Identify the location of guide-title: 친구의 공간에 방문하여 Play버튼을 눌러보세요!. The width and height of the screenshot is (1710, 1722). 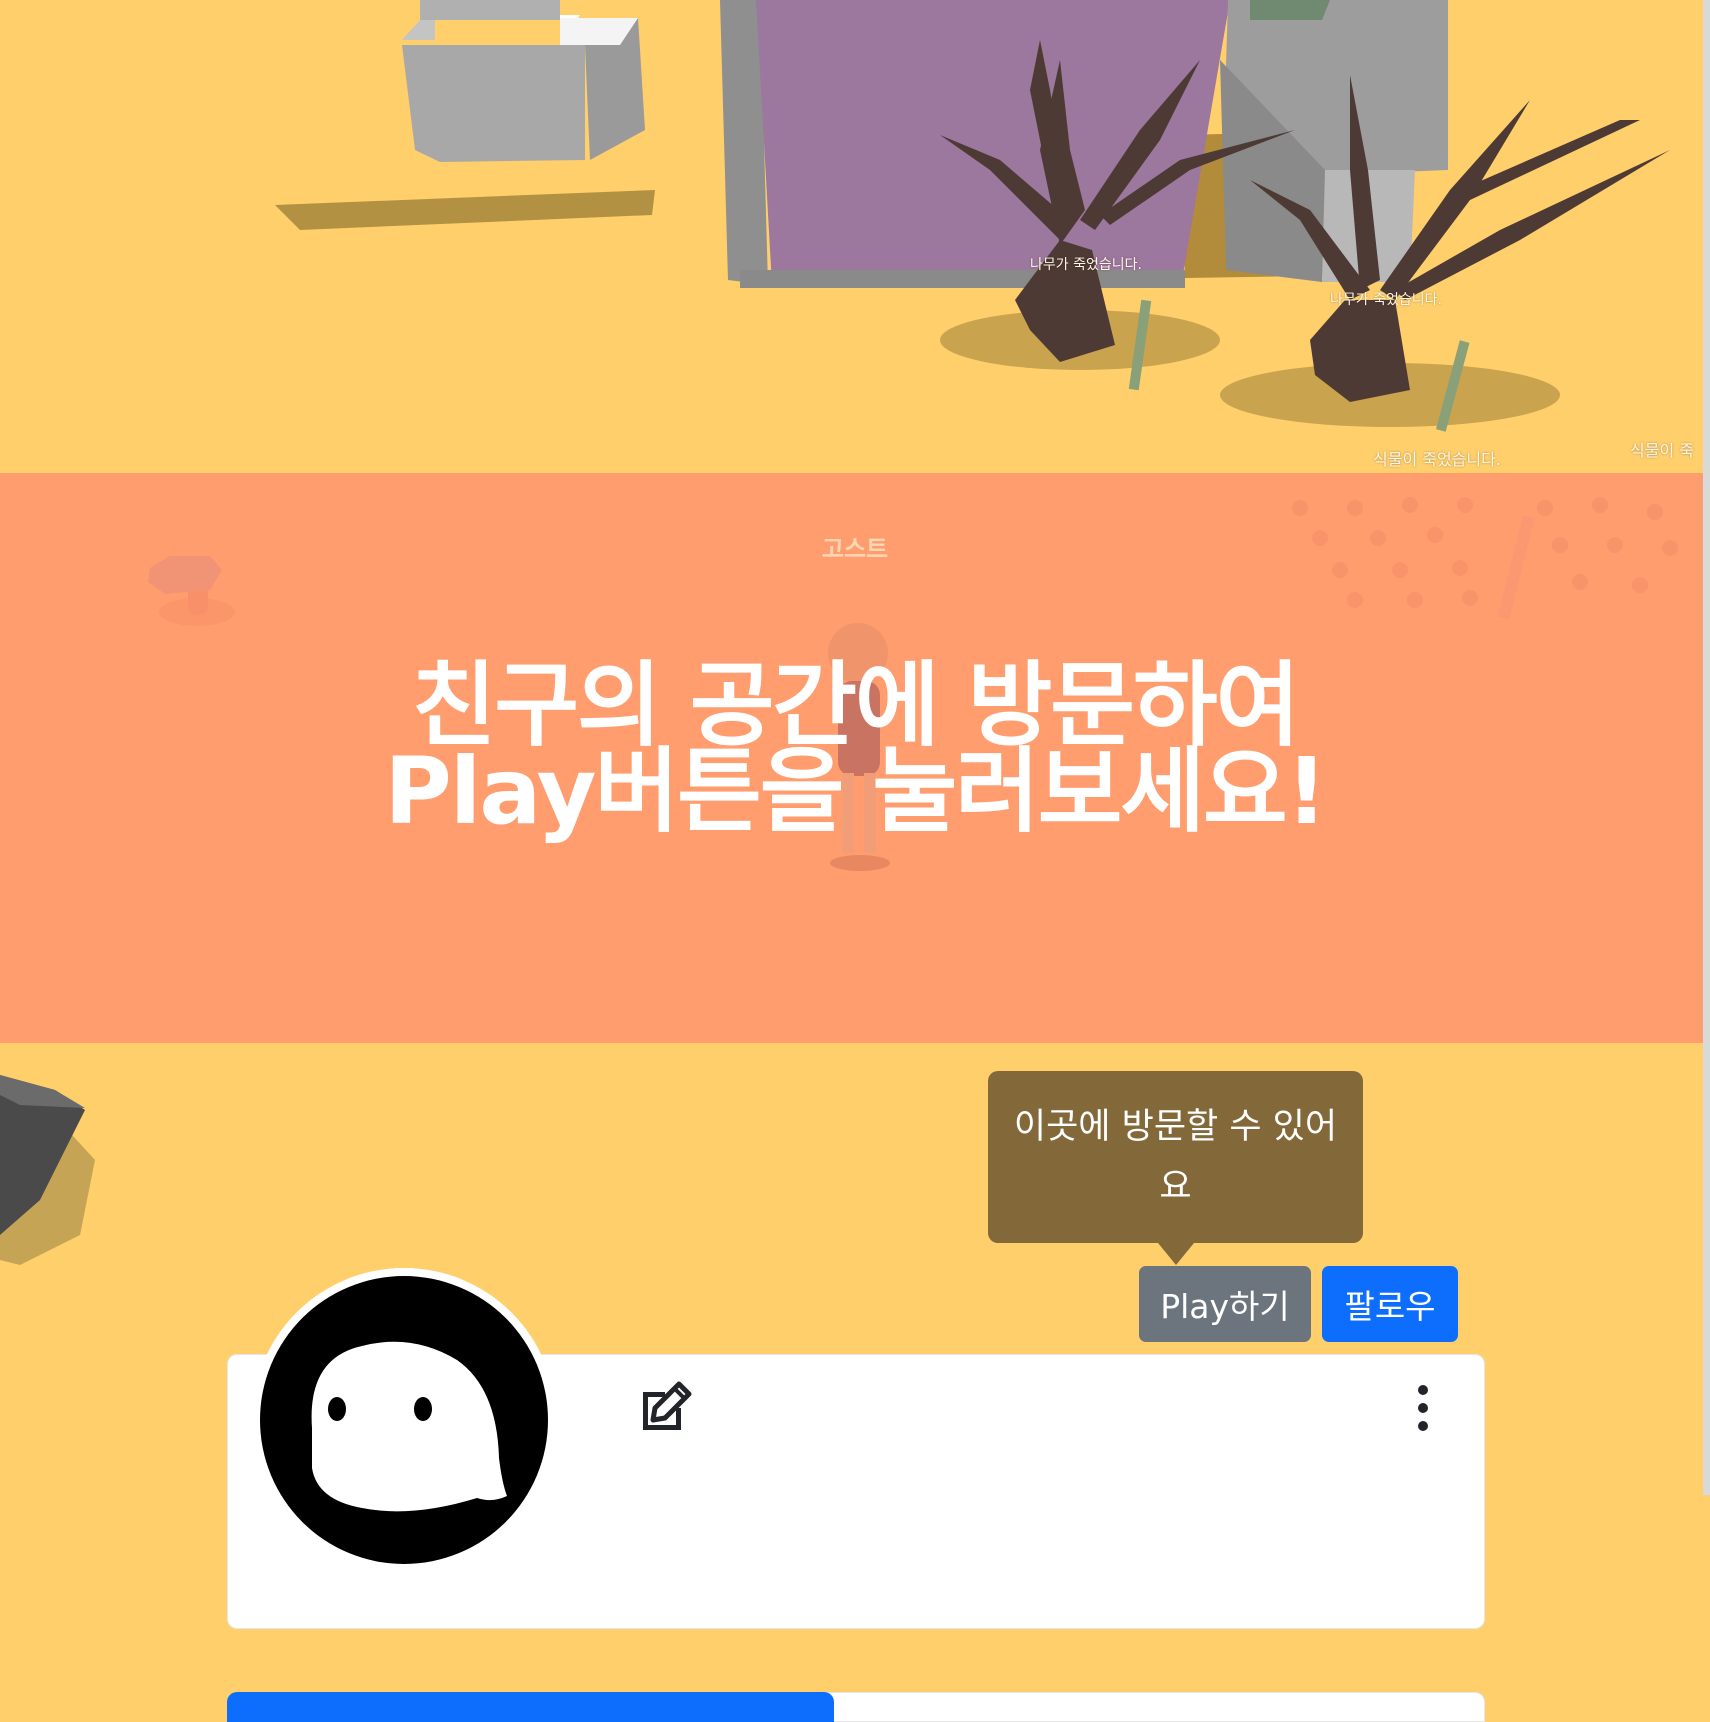
(855, 748).